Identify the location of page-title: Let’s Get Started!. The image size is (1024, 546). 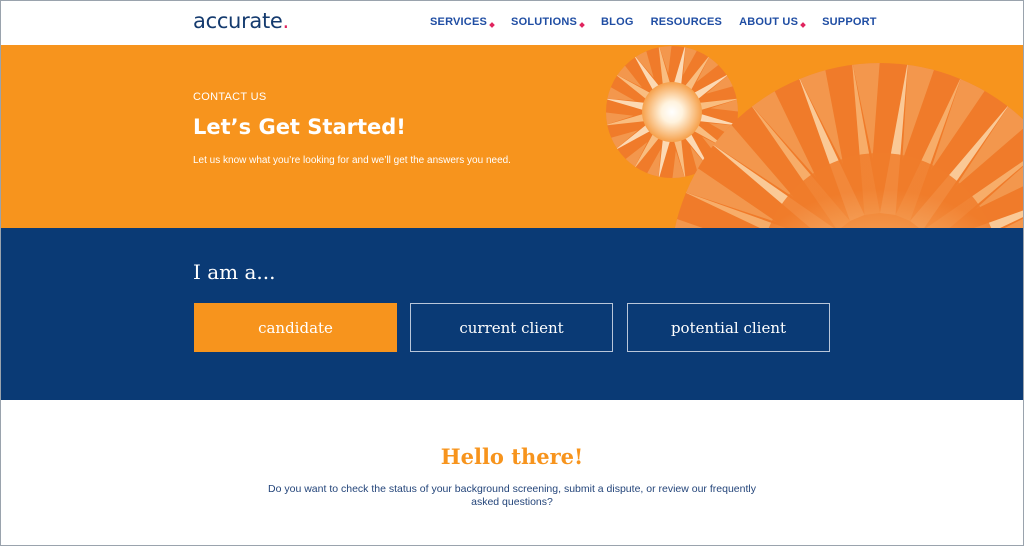
(299, 127).